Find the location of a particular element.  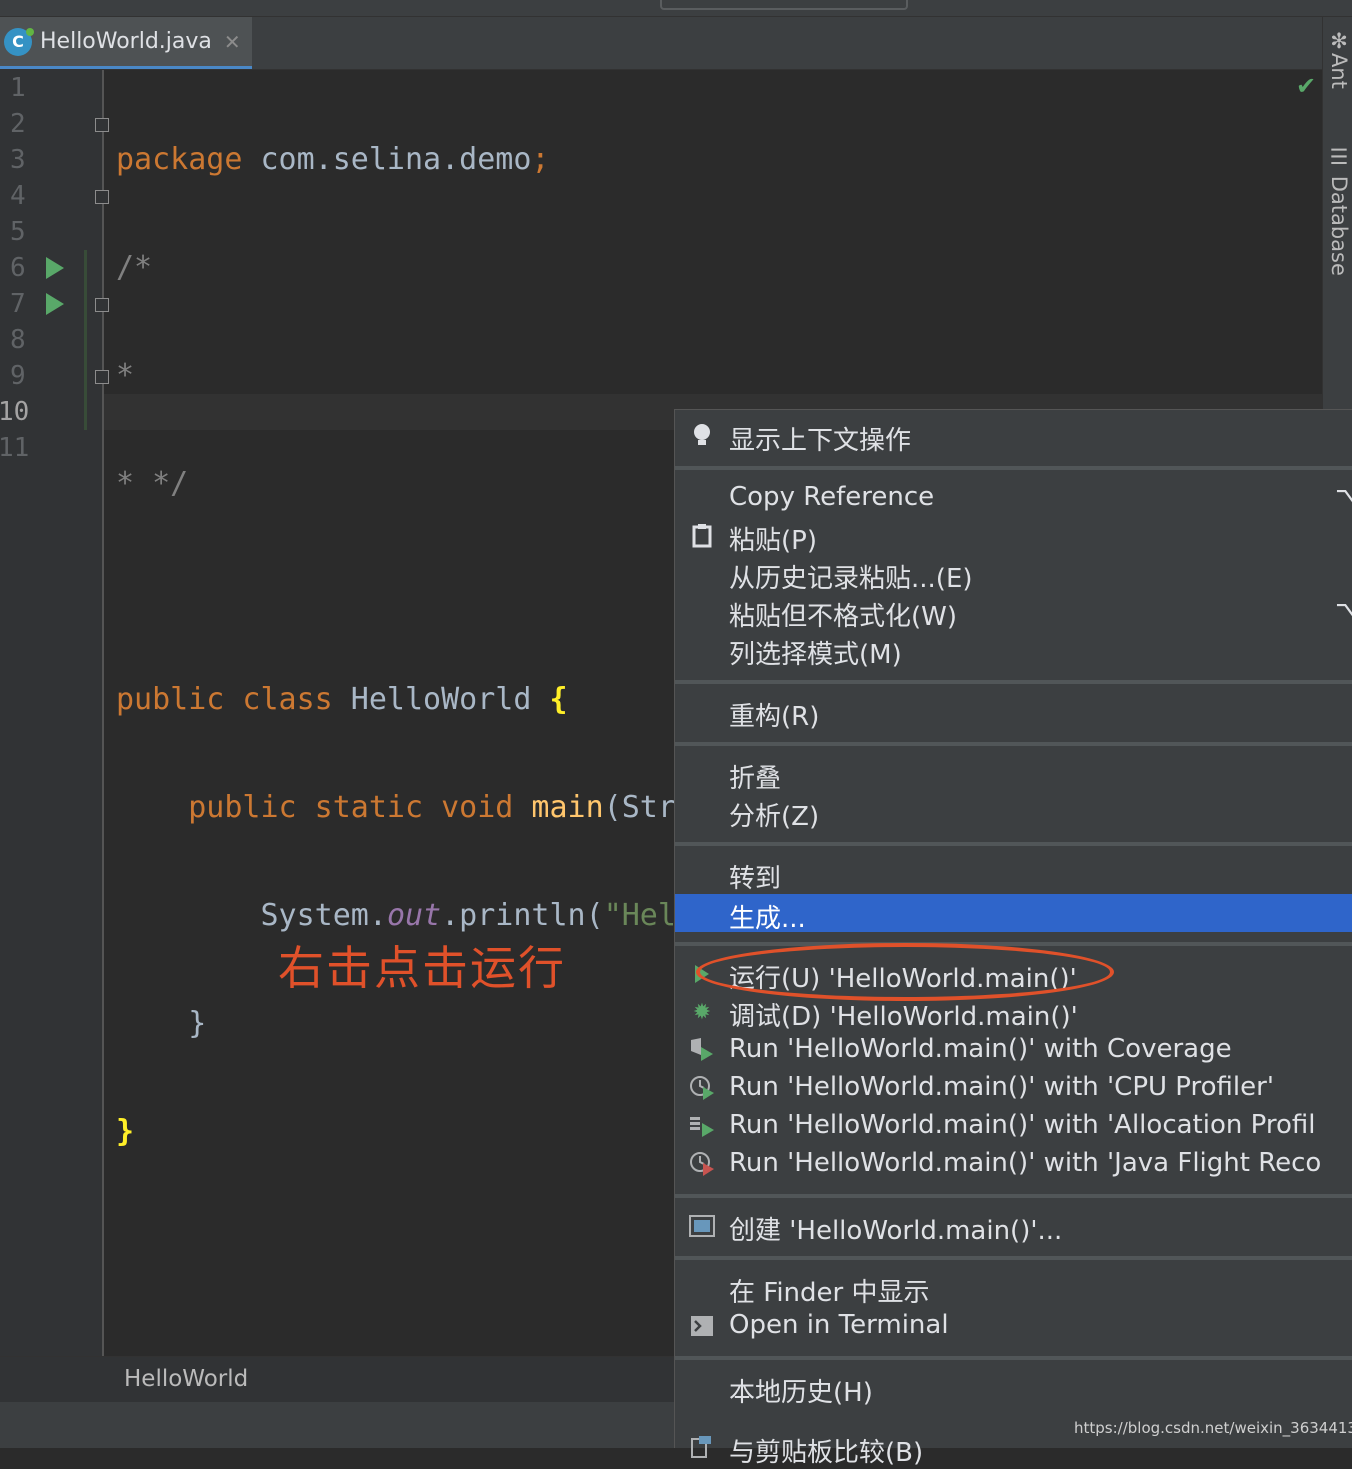

line-number: 4 is located at coordinates (18, 196).